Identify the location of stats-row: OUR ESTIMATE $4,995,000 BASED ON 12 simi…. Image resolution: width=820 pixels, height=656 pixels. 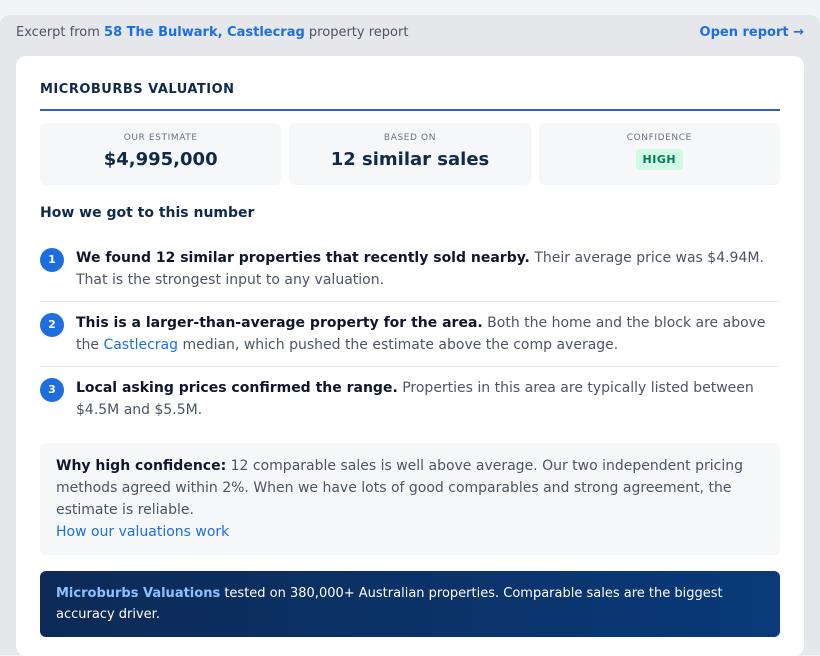
(410, 154).